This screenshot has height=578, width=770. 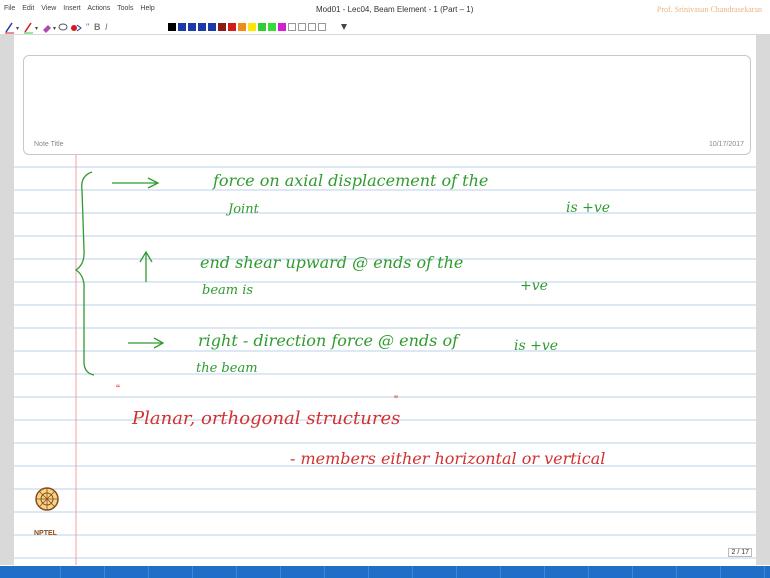 What do you see at coordinates (385, 572) in the screenshot?
I see `taskbar` at bounding box center [385, 572].